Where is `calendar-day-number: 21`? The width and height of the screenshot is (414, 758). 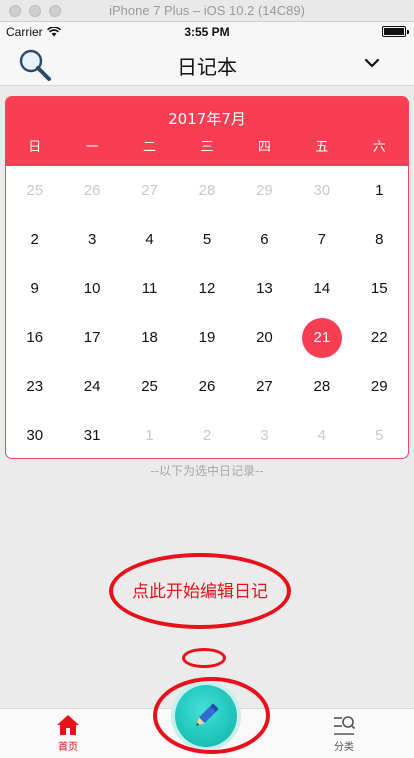
calendar-day-number: 21 is located at coordinates (321, 337).